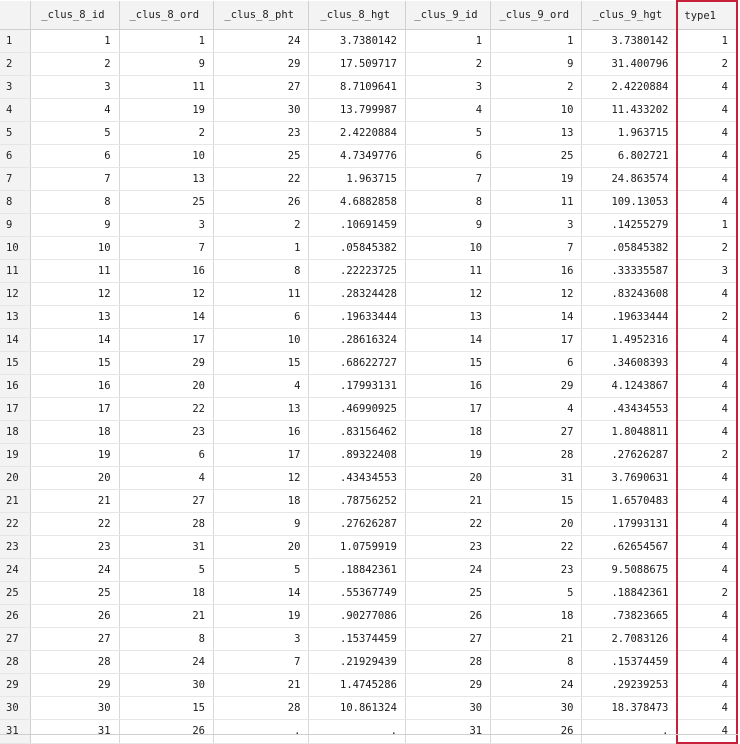  I want to click on row-number: 4, so click(16, 110).